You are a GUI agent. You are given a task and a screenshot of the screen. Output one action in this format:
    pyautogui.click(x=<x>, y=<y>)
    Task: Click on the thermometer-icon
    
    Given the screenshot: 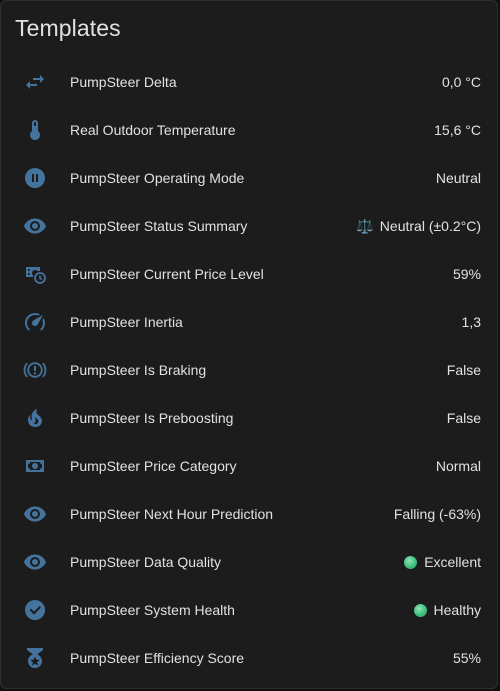 What is the action you would take?
    pyautogui.click(x=35, y=130)
    